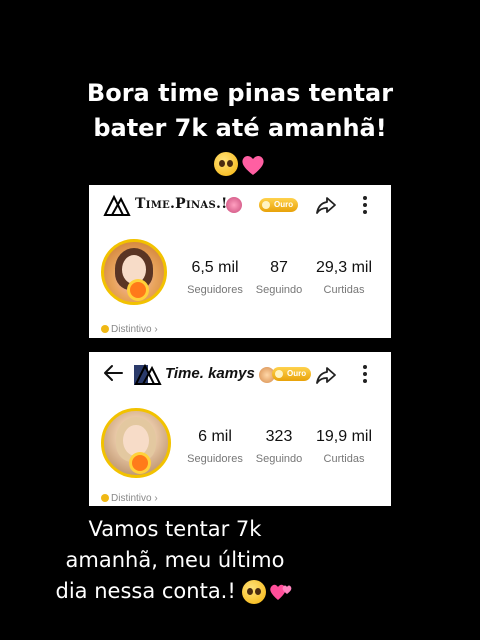 This screenshot has width=480, height=640. What do you see at coordinates (215, 436) in the screenshot?
I see `followers-count: 6 mil` at bounding box center [215, 436].